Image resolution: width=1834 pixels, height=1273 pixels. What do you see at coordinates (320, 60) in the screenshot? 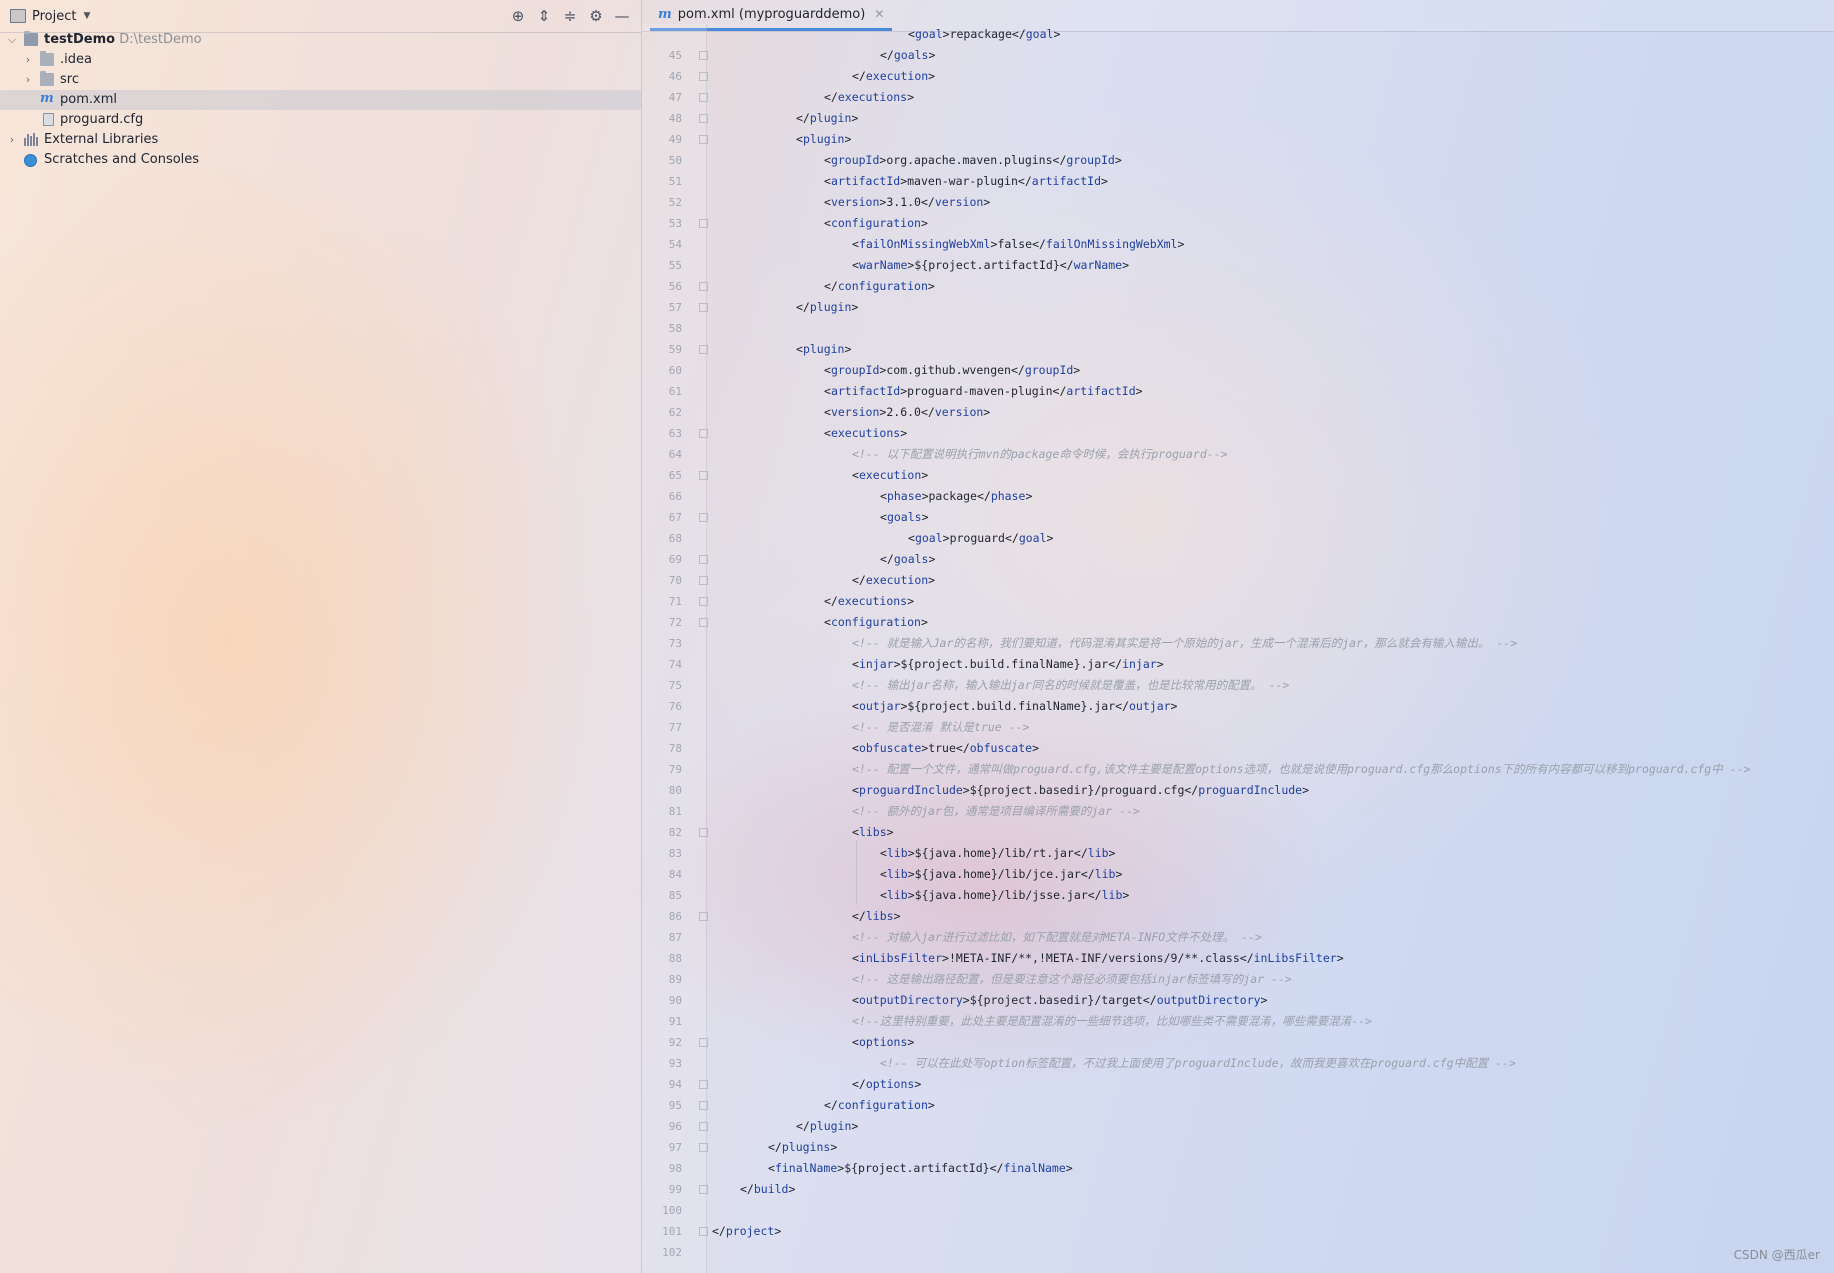
I see `tree-item-idea: › .idea` at bounding box center [320, 60].